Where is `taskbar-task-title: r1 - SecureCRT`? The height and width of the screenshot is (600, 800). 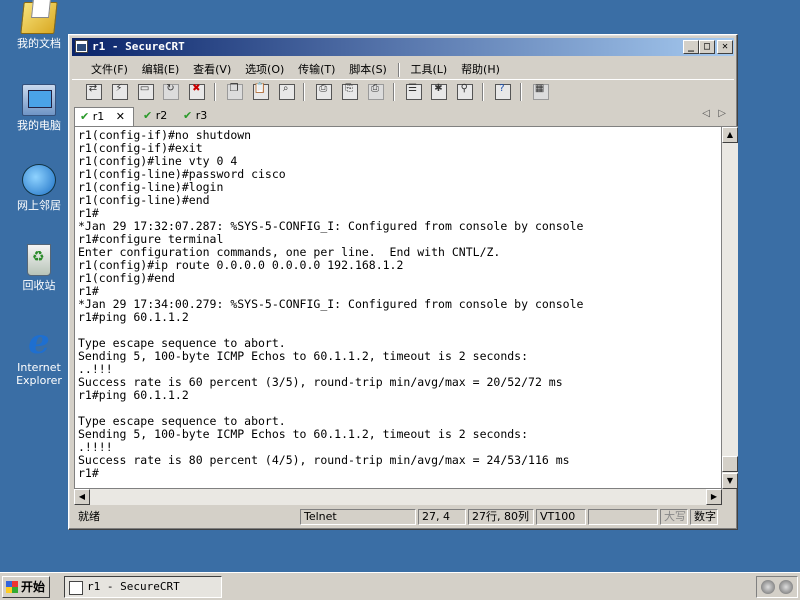 taskbar-task-title: r1 - SecureCRT is located at coordinates (133, 586).